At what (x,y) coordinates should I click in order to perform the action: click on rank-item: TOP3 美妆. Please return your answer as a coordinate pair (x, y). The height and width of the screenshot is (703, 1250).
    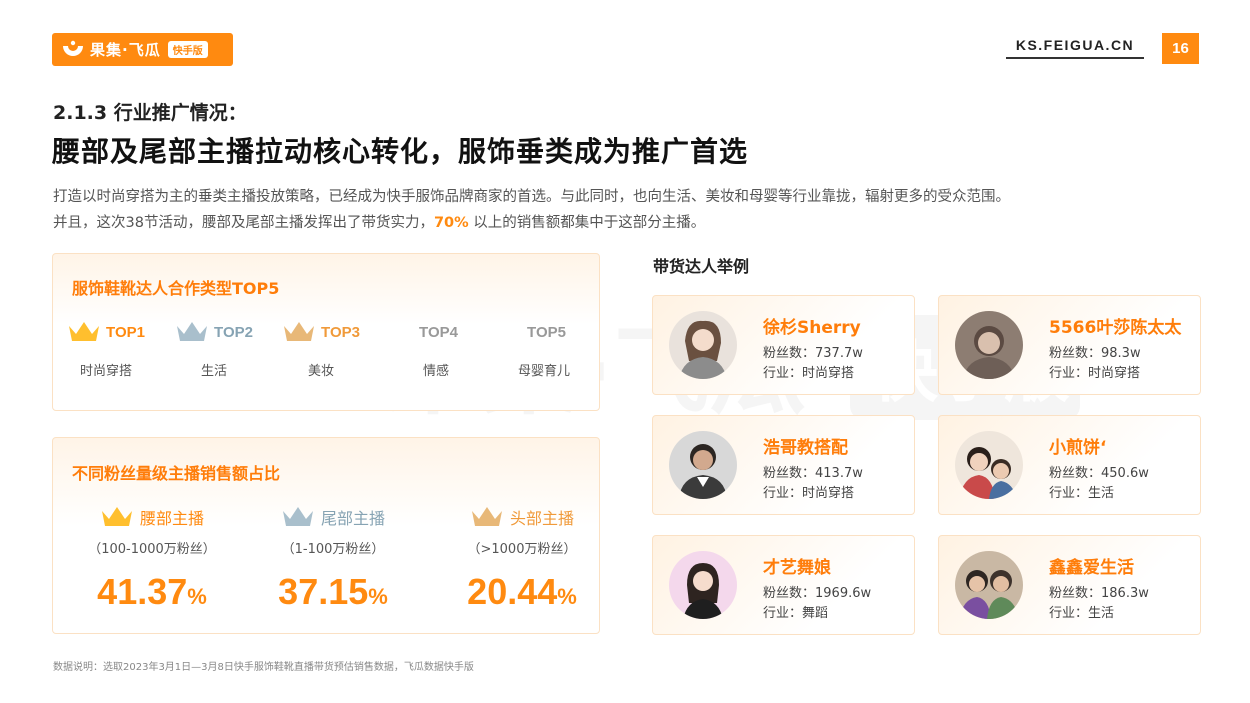
    Looking at the image, I should click on (321, 353).